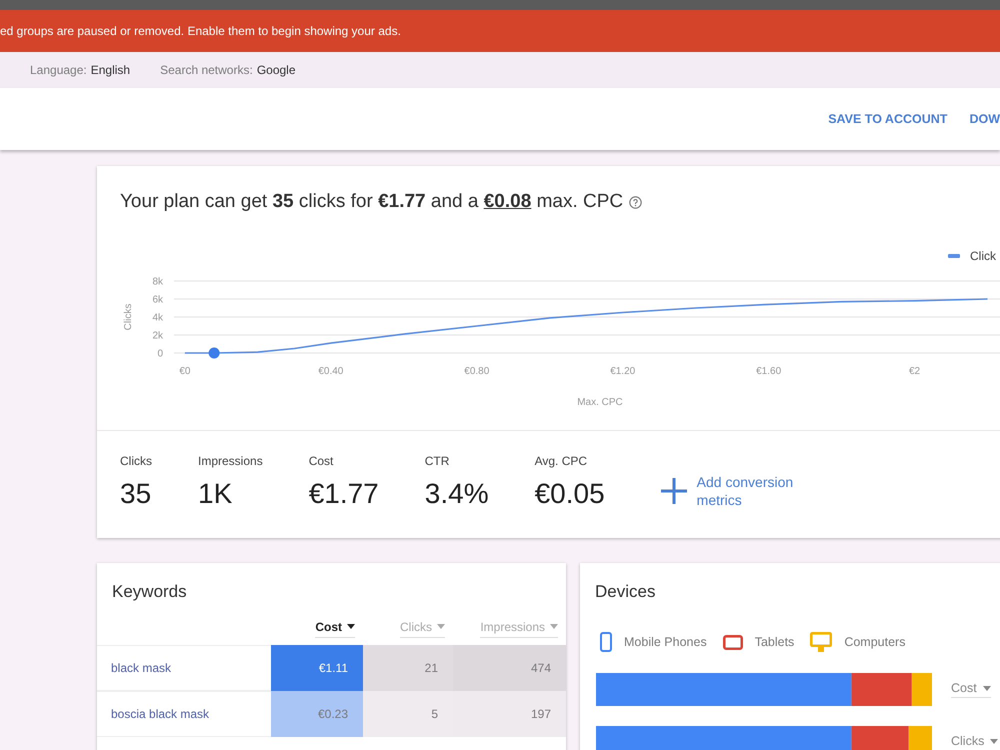  I want to click on legend-swatch-icon, so click(954, 256).